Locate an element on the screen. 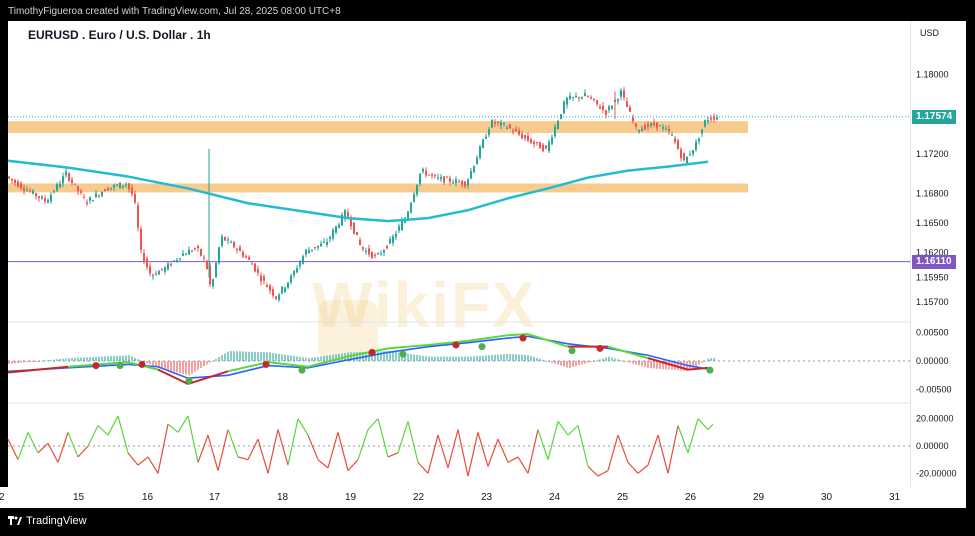 This screenshot has height=536, width=975. tradingview-logo: TradingView is located at coordinates (47, 521).